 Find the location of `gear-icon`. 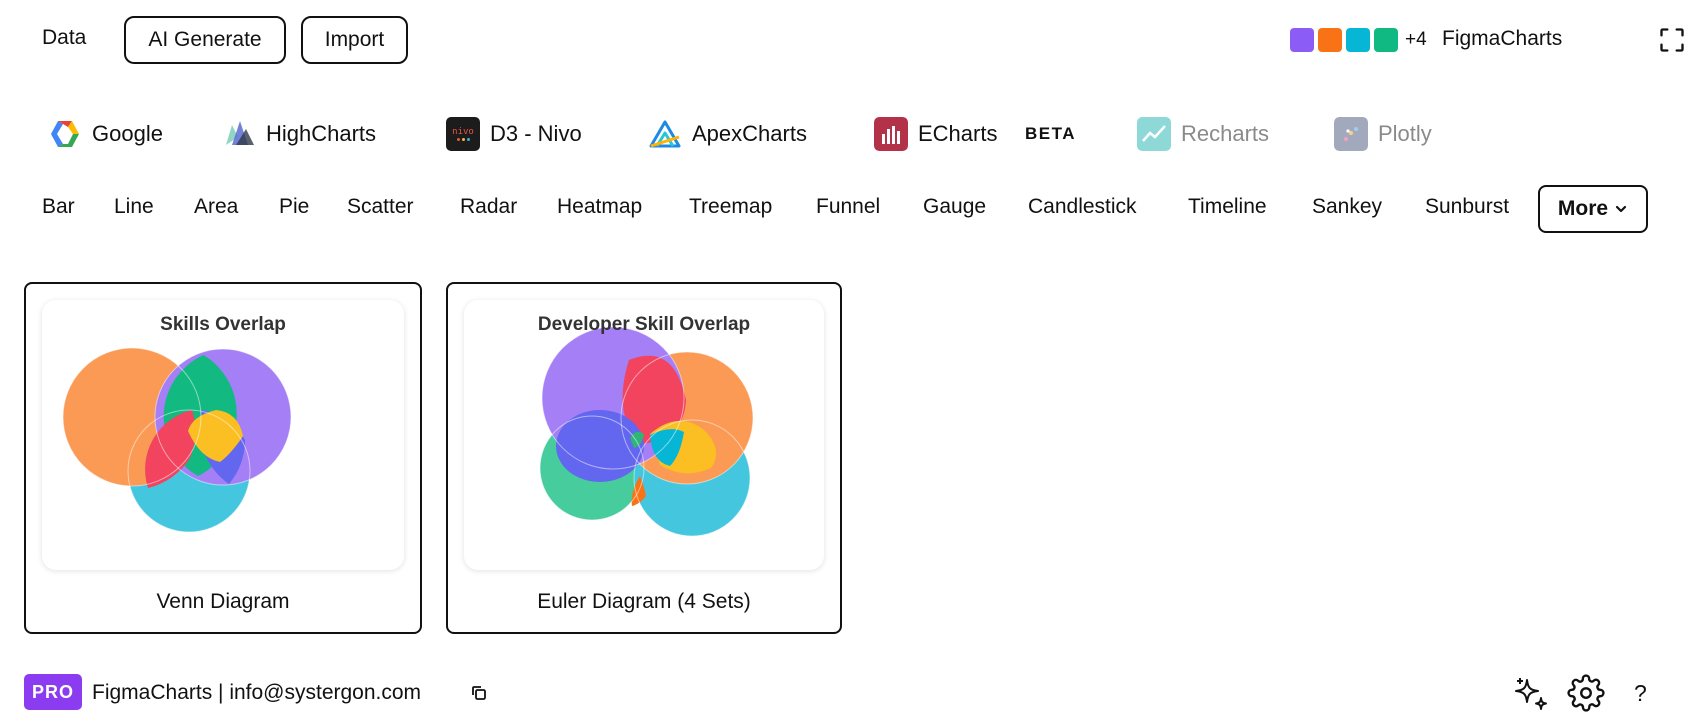

gear-icon is located at coordinates (1586, 693).